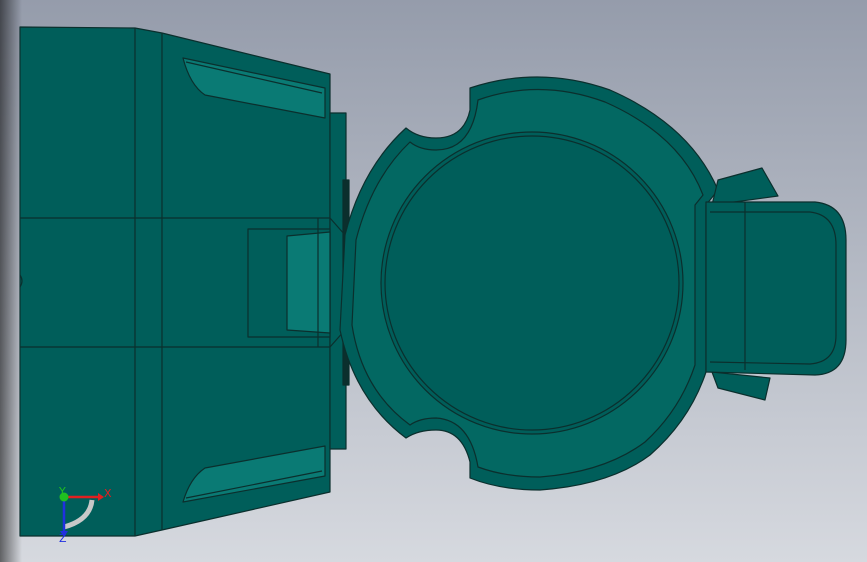 The width and height of the screenshot is (867, 562). I want to click on y-axis-label: Y, so click(62, 491).